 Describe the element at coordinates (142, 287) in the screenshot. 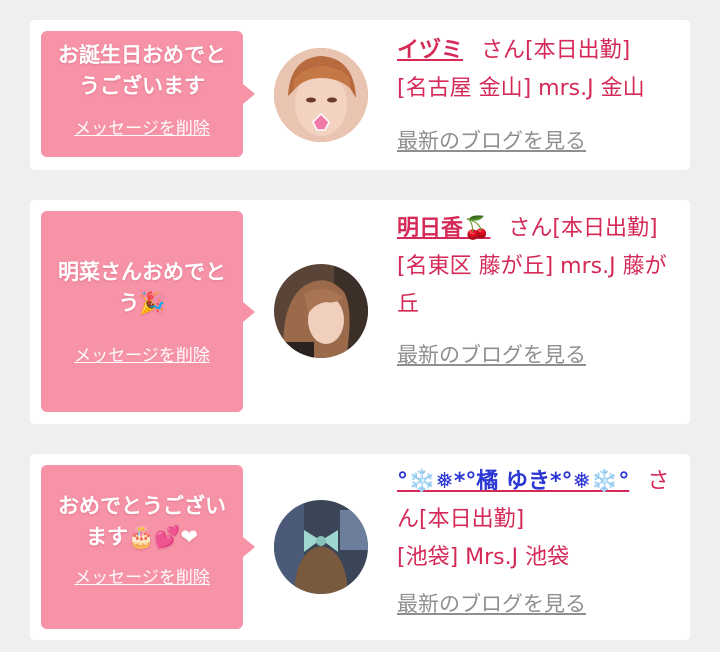

I see `birthday-message: 明菜さんおめでとう🎉` at that location.